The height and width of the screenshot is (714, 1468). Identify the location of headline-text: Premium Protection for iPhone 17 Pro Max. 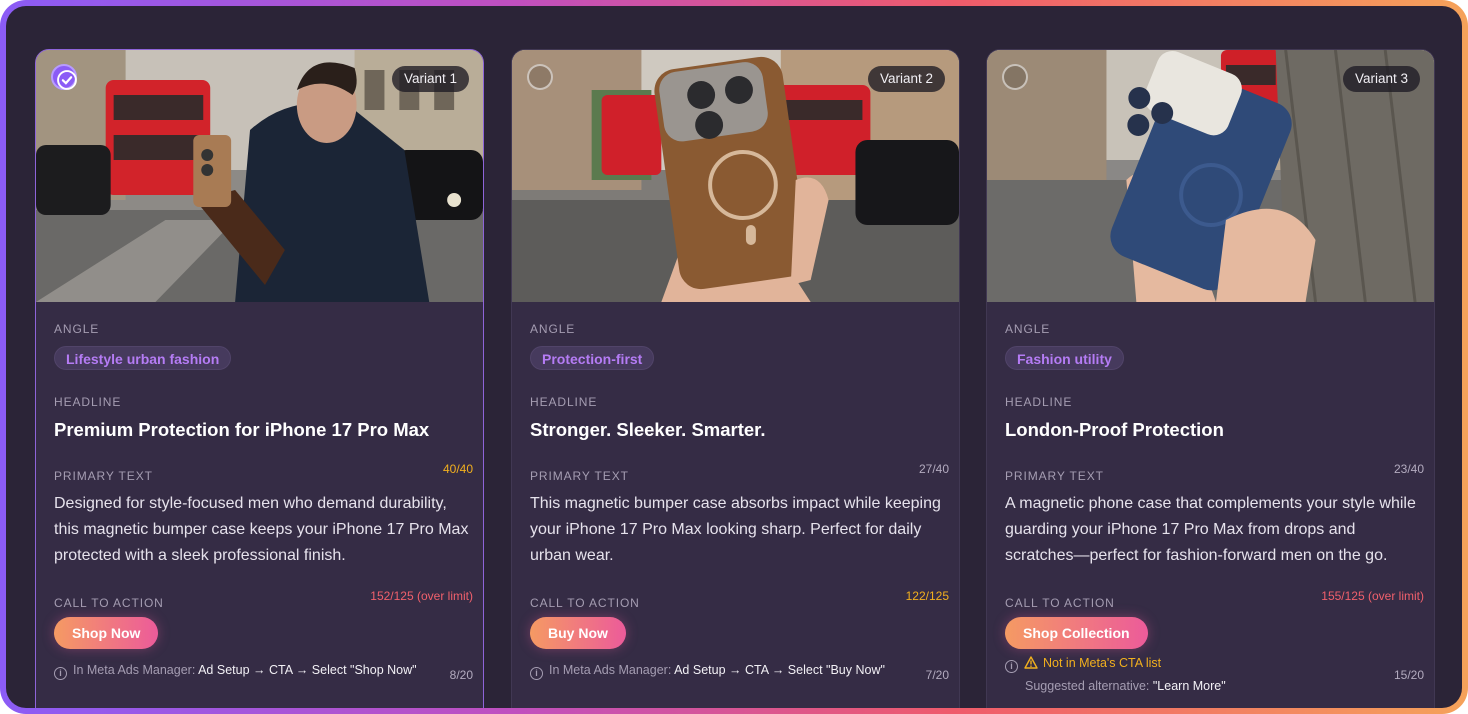
(241, 430).